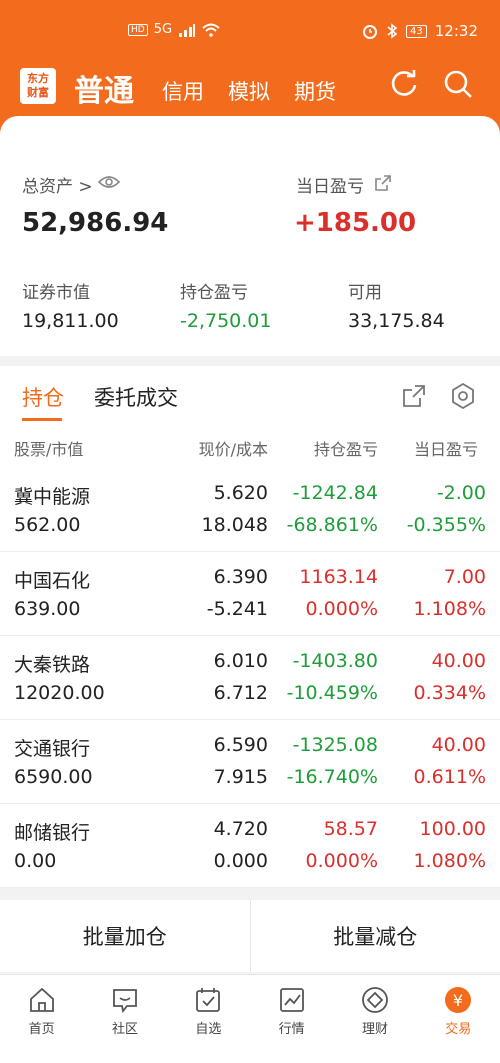 The image size is (500, 1063). What do you see at coordinates (452, 829) in the screenshot?
I see `daily-pl: 100.00` at bounding box center [452, 829].